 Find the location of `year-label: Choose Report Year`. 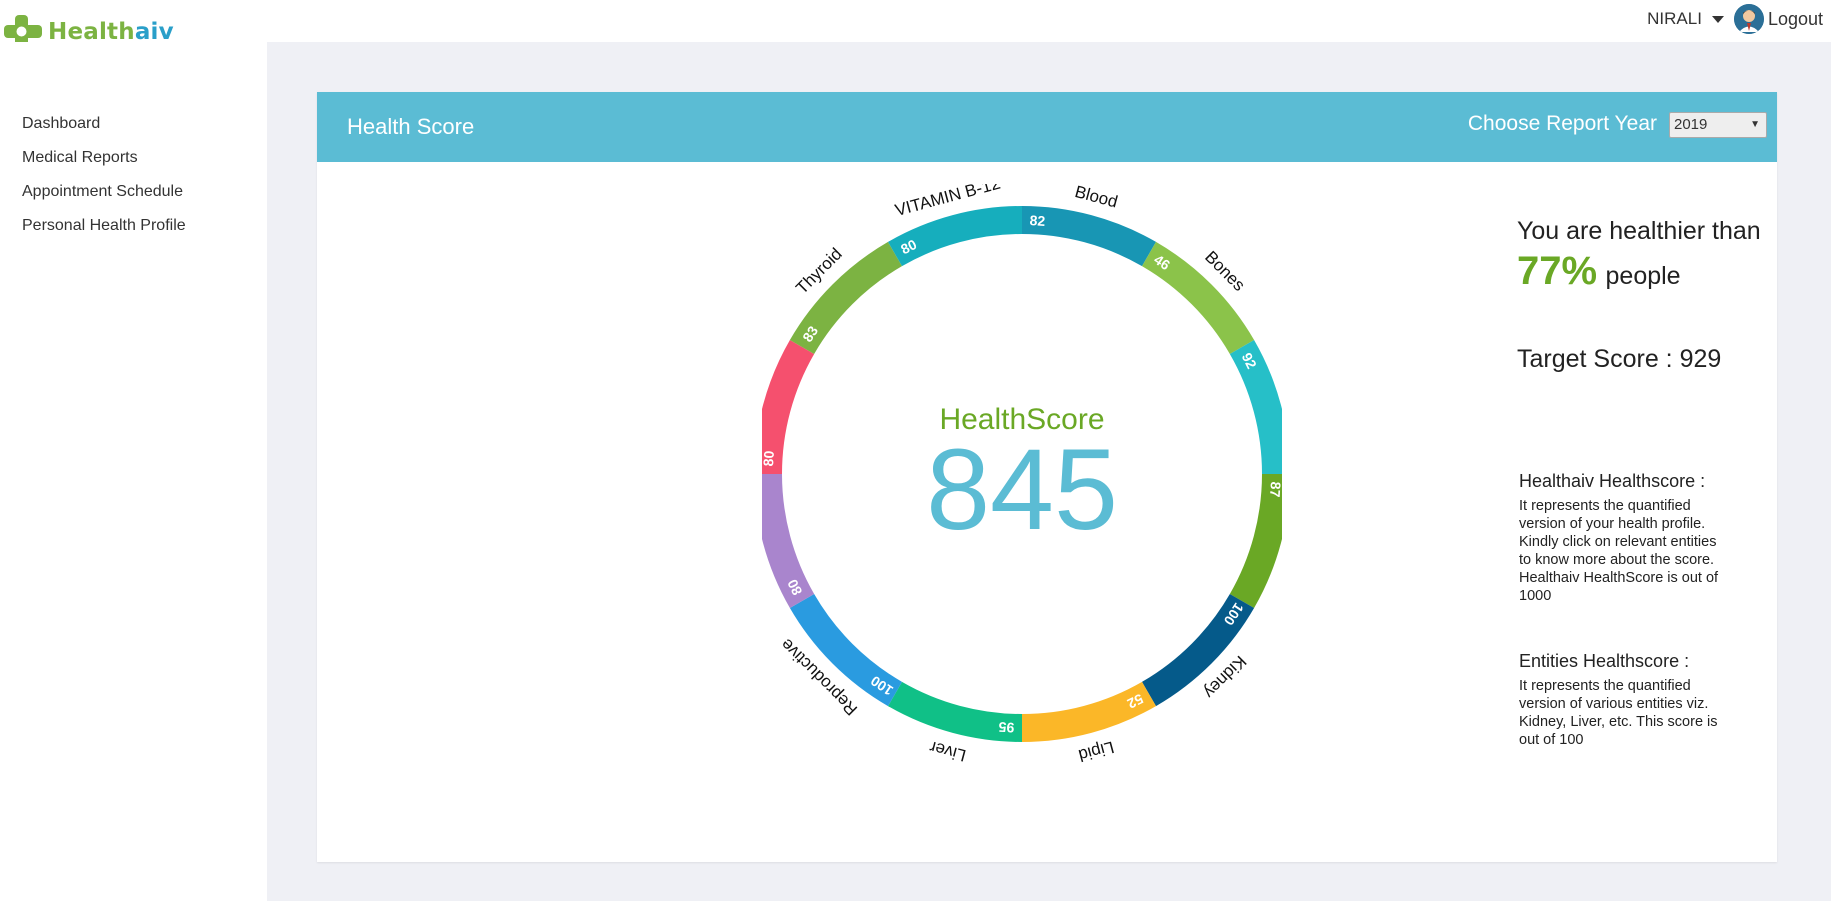

year-label: Choose Report Year is located at coordinates (1562, 123).